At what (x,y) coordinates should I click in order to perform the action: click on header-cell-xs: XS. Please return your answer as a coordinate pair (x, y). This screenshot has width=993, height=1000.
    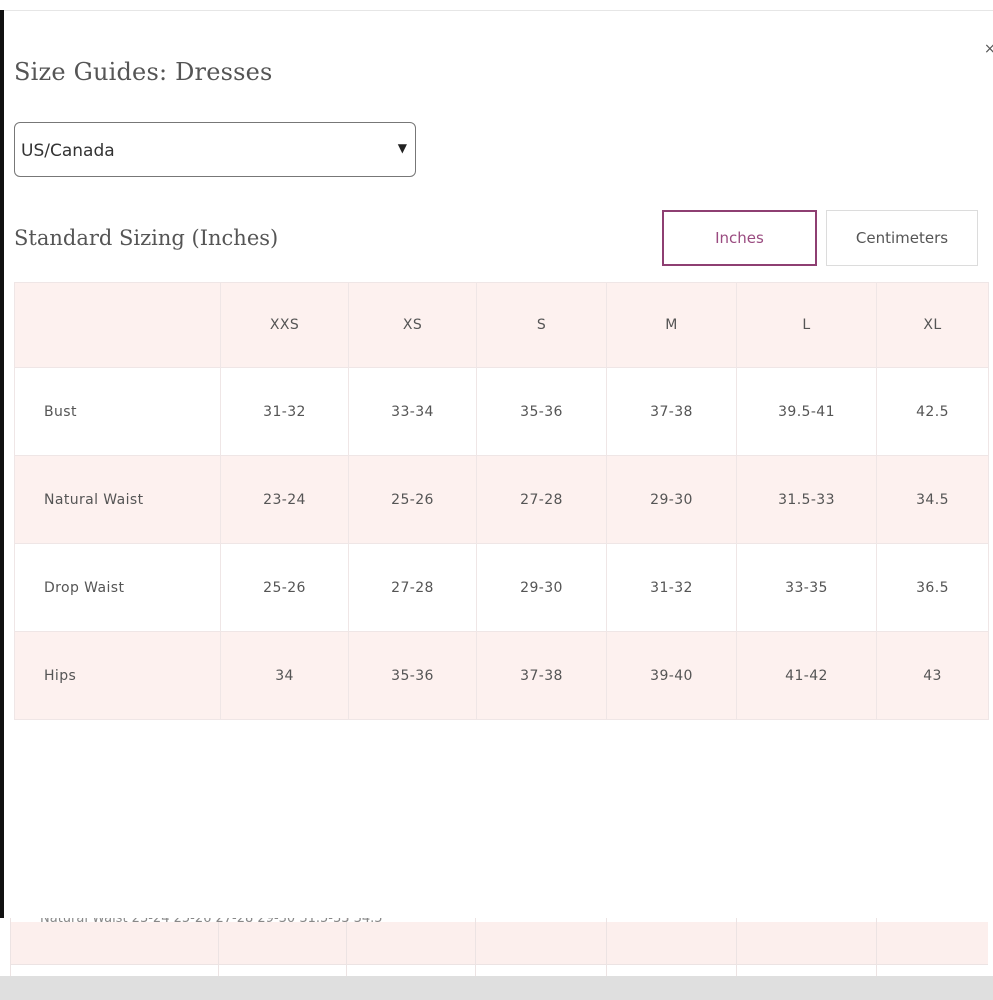
    Looking at the image, I should click on (412, 325).